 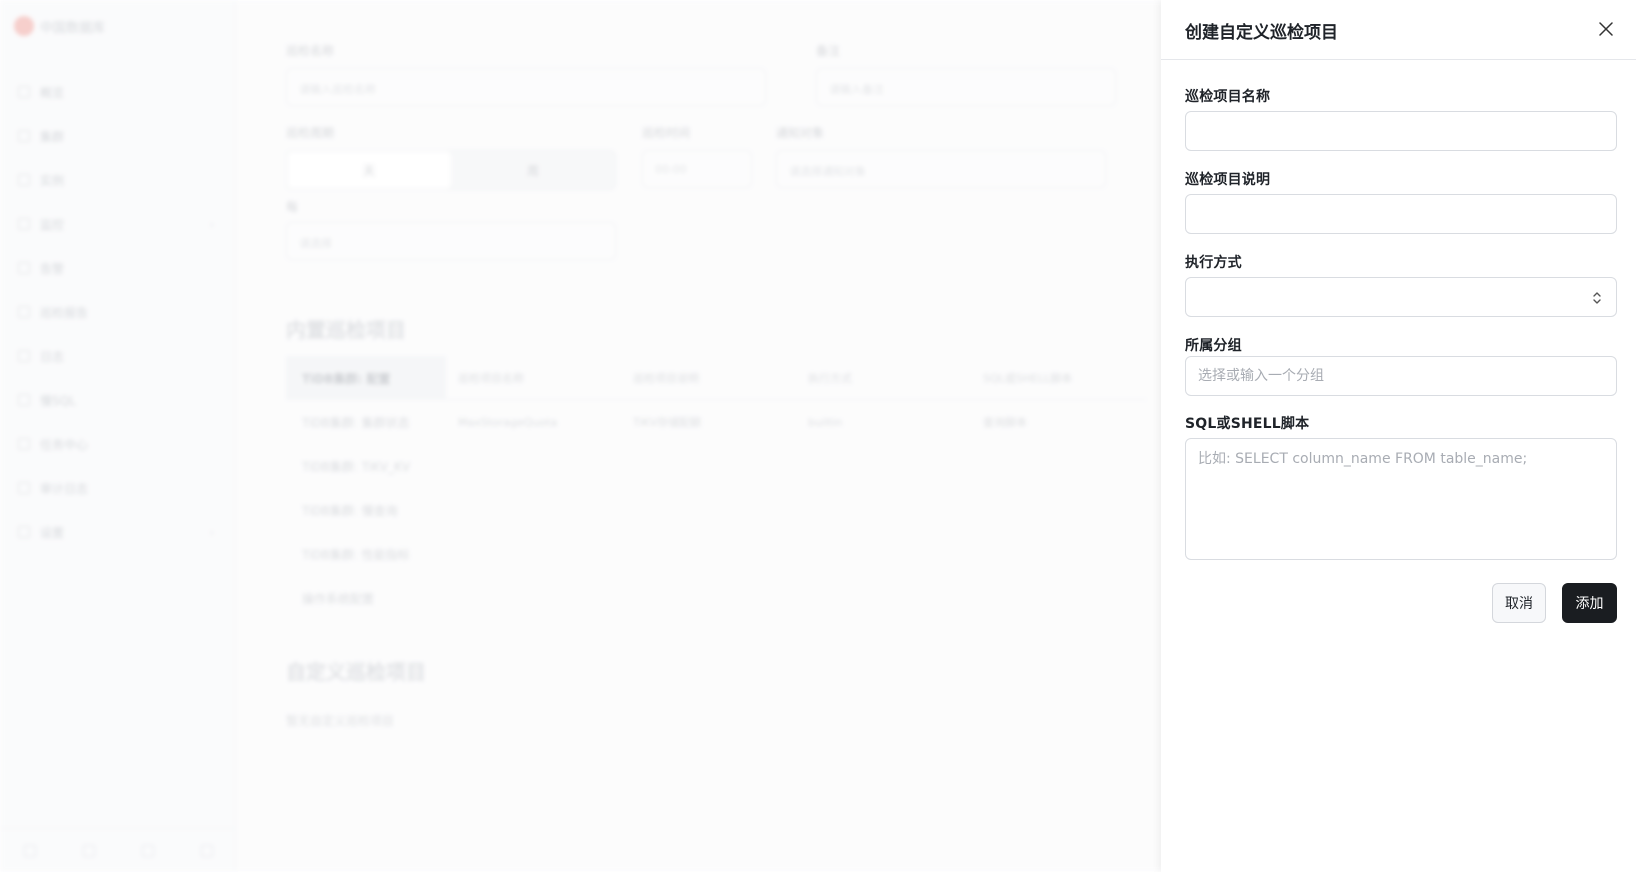 I want to click on group-item: TiDB集群: TiKV_KV, so click(x=366, y=466).